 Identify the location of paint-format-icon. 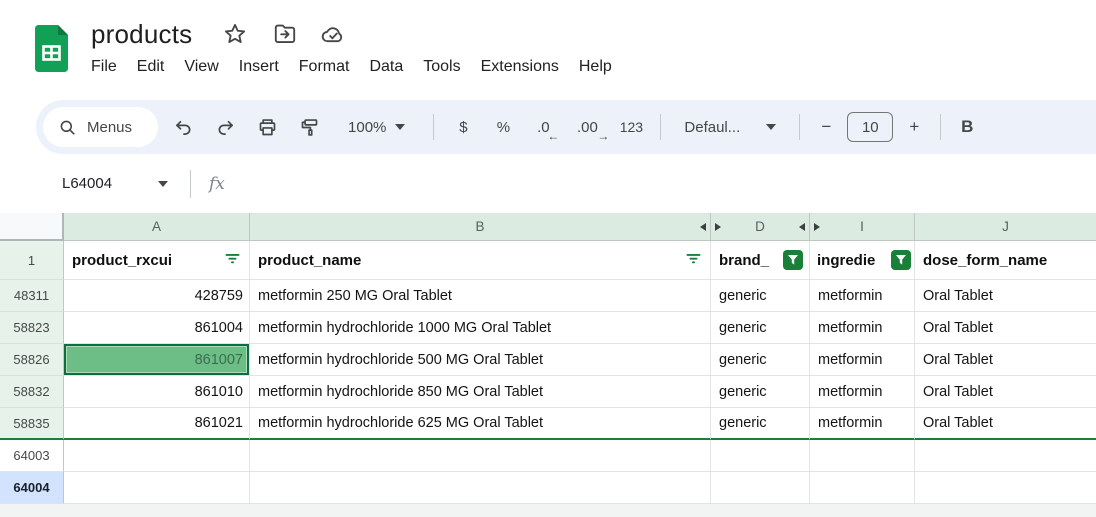
(309, 127).